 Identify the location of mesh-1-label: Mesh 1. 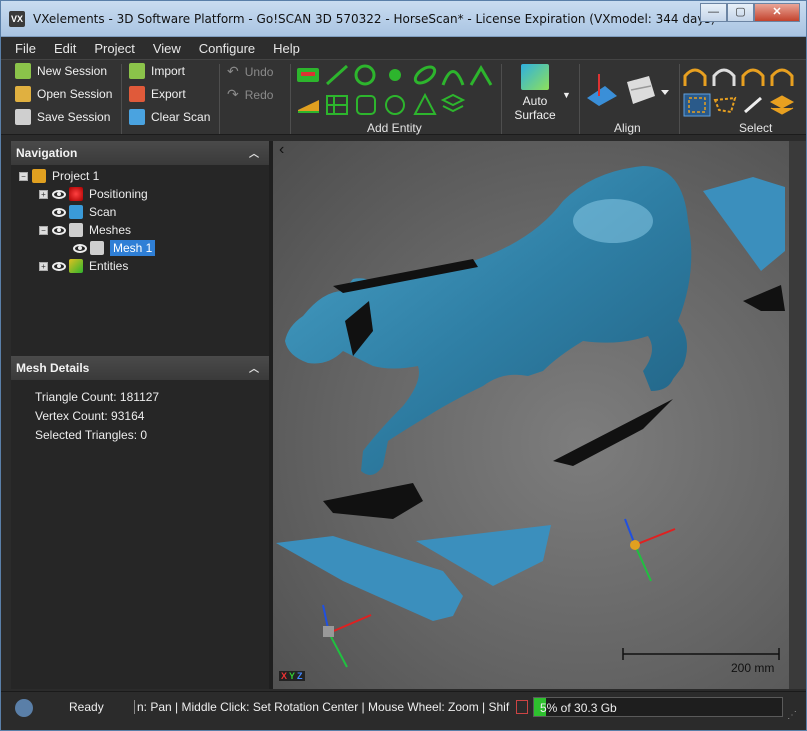
(133, 248).